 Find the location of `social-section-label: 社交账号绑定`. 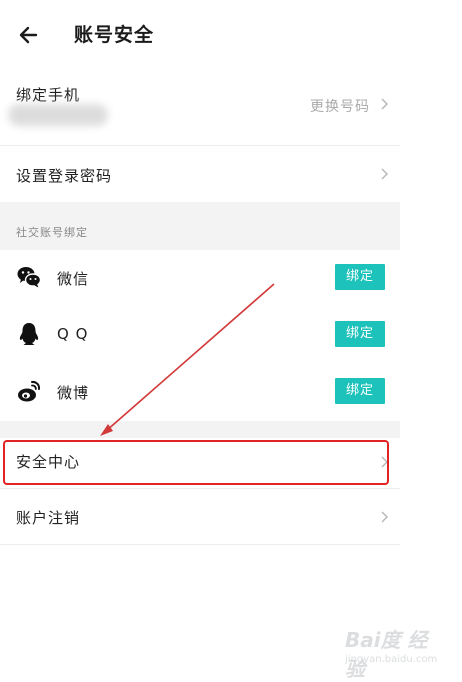

social-section-label: 社交账号绑定 is located at coordinates (52, 232).